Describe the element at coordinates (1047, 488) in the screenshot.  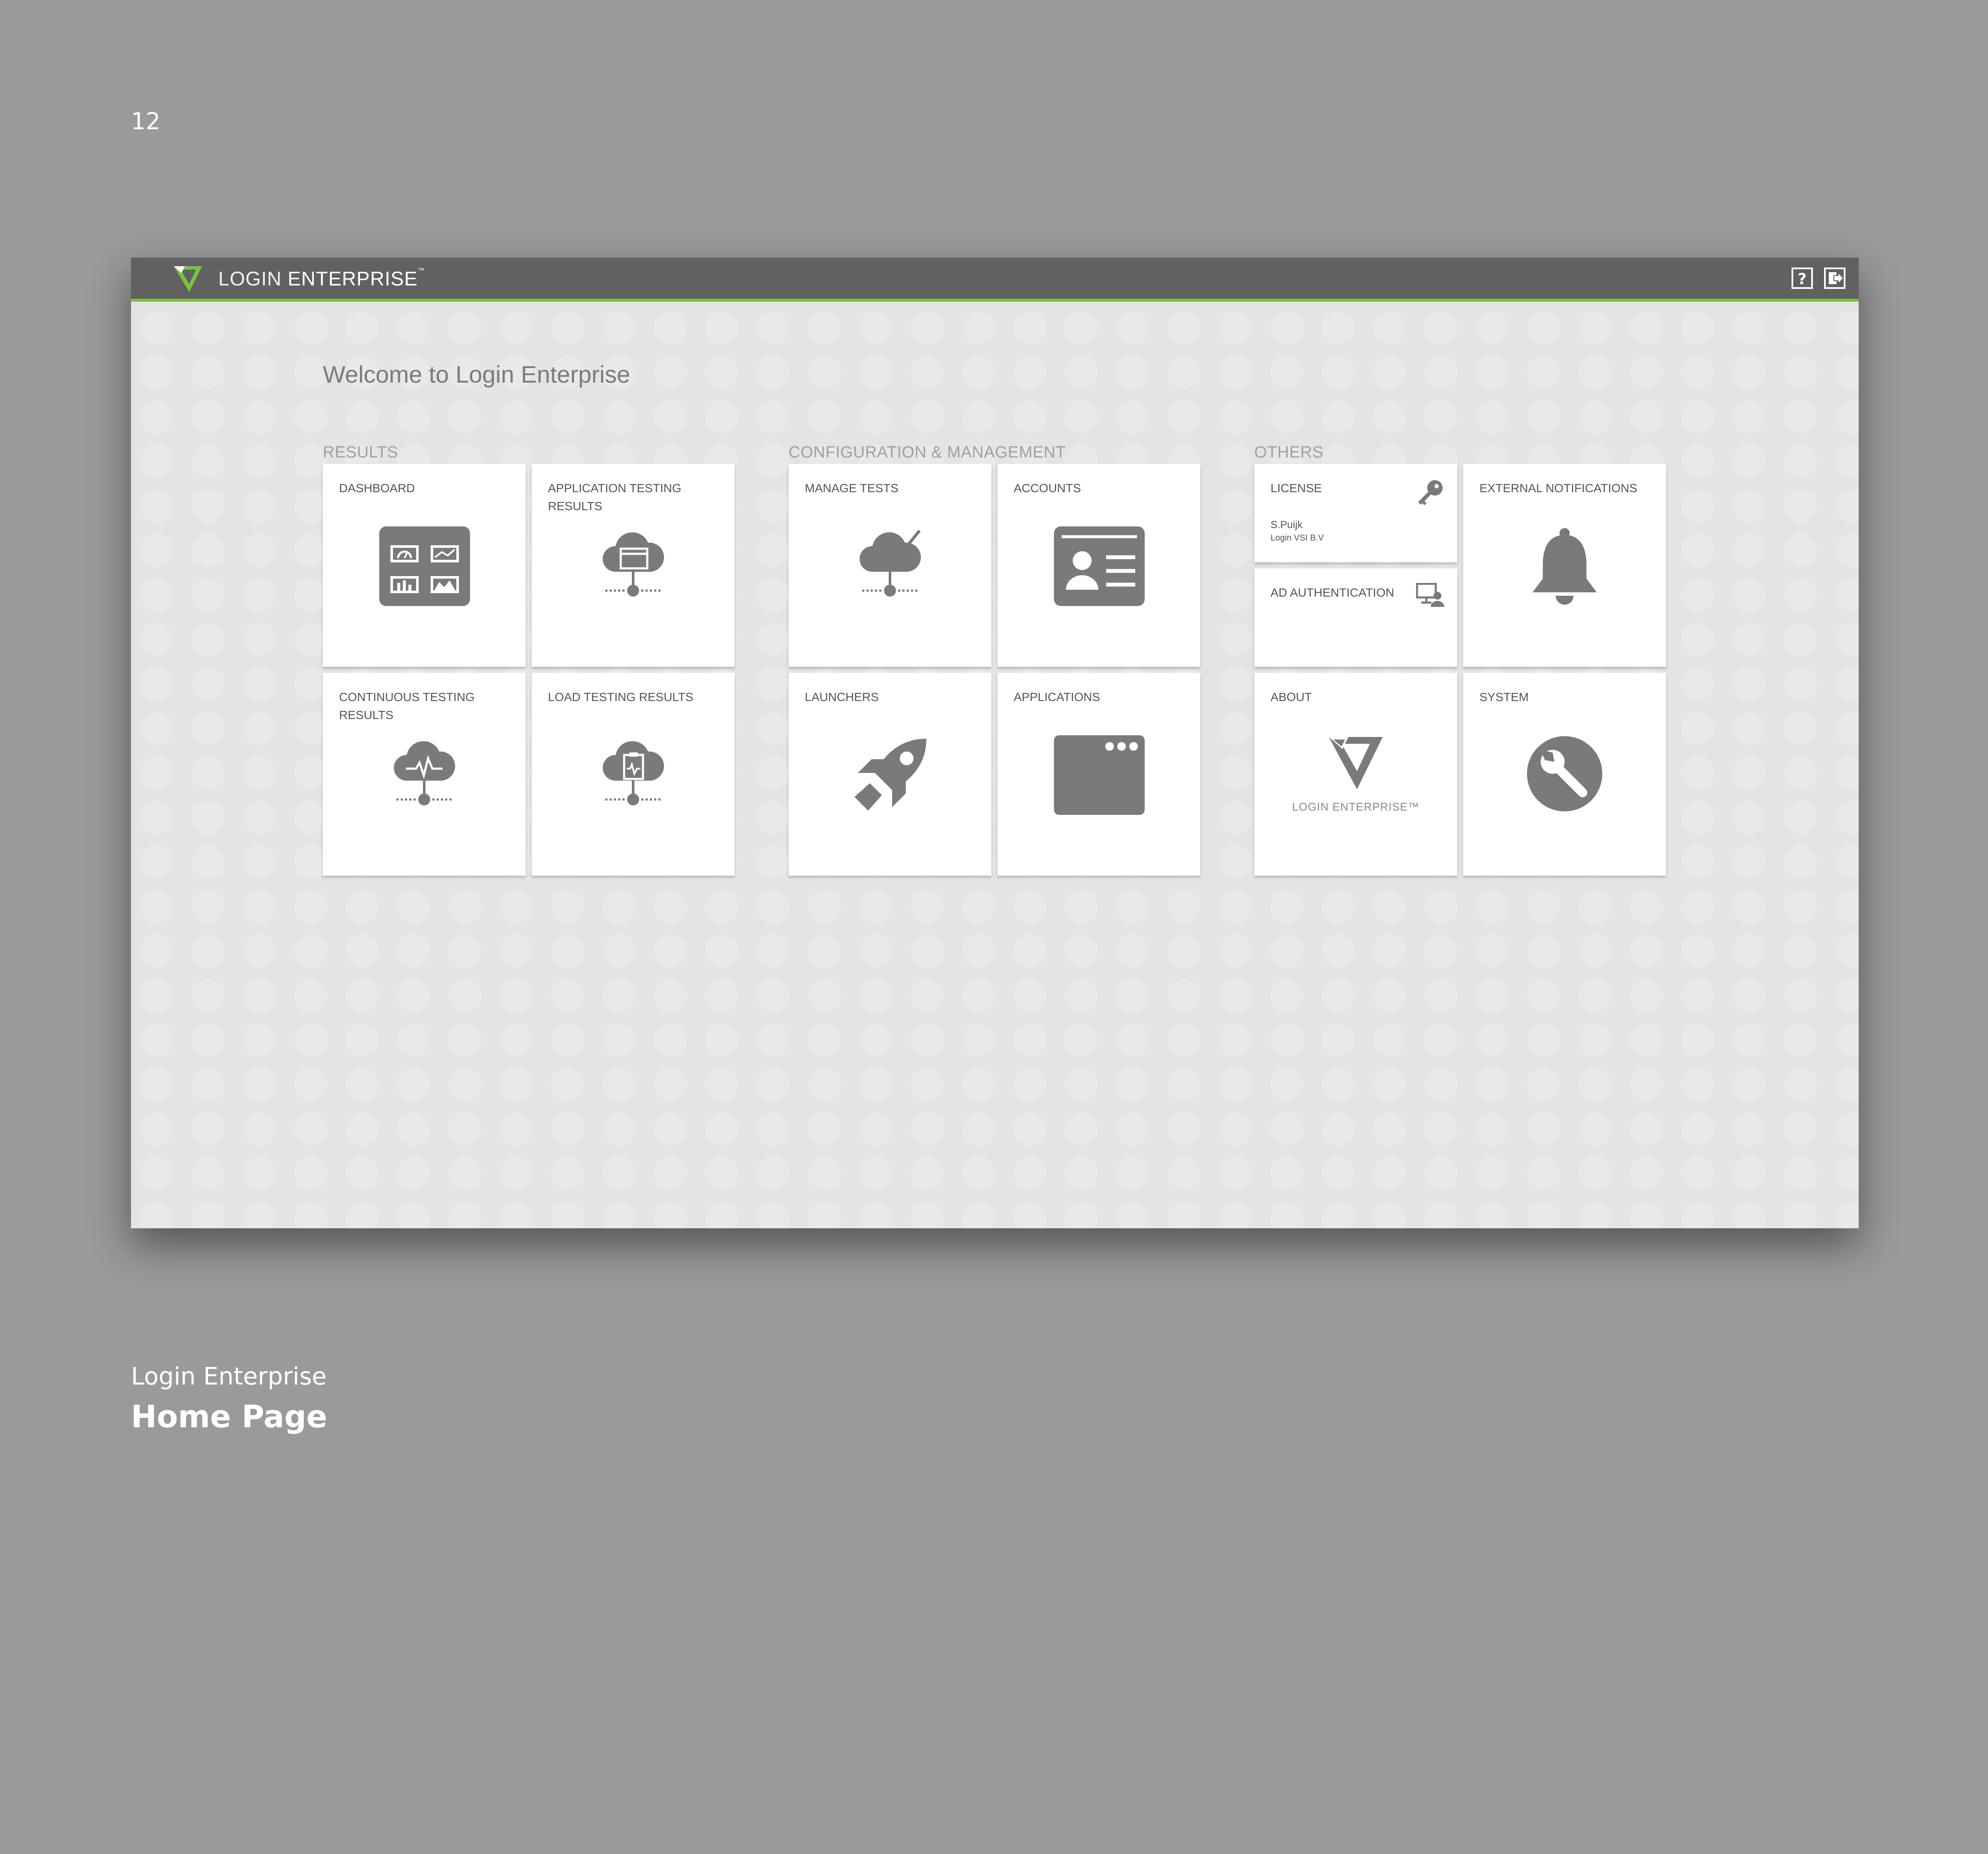
I see `tile-title: ACCOUNTS` at that location.